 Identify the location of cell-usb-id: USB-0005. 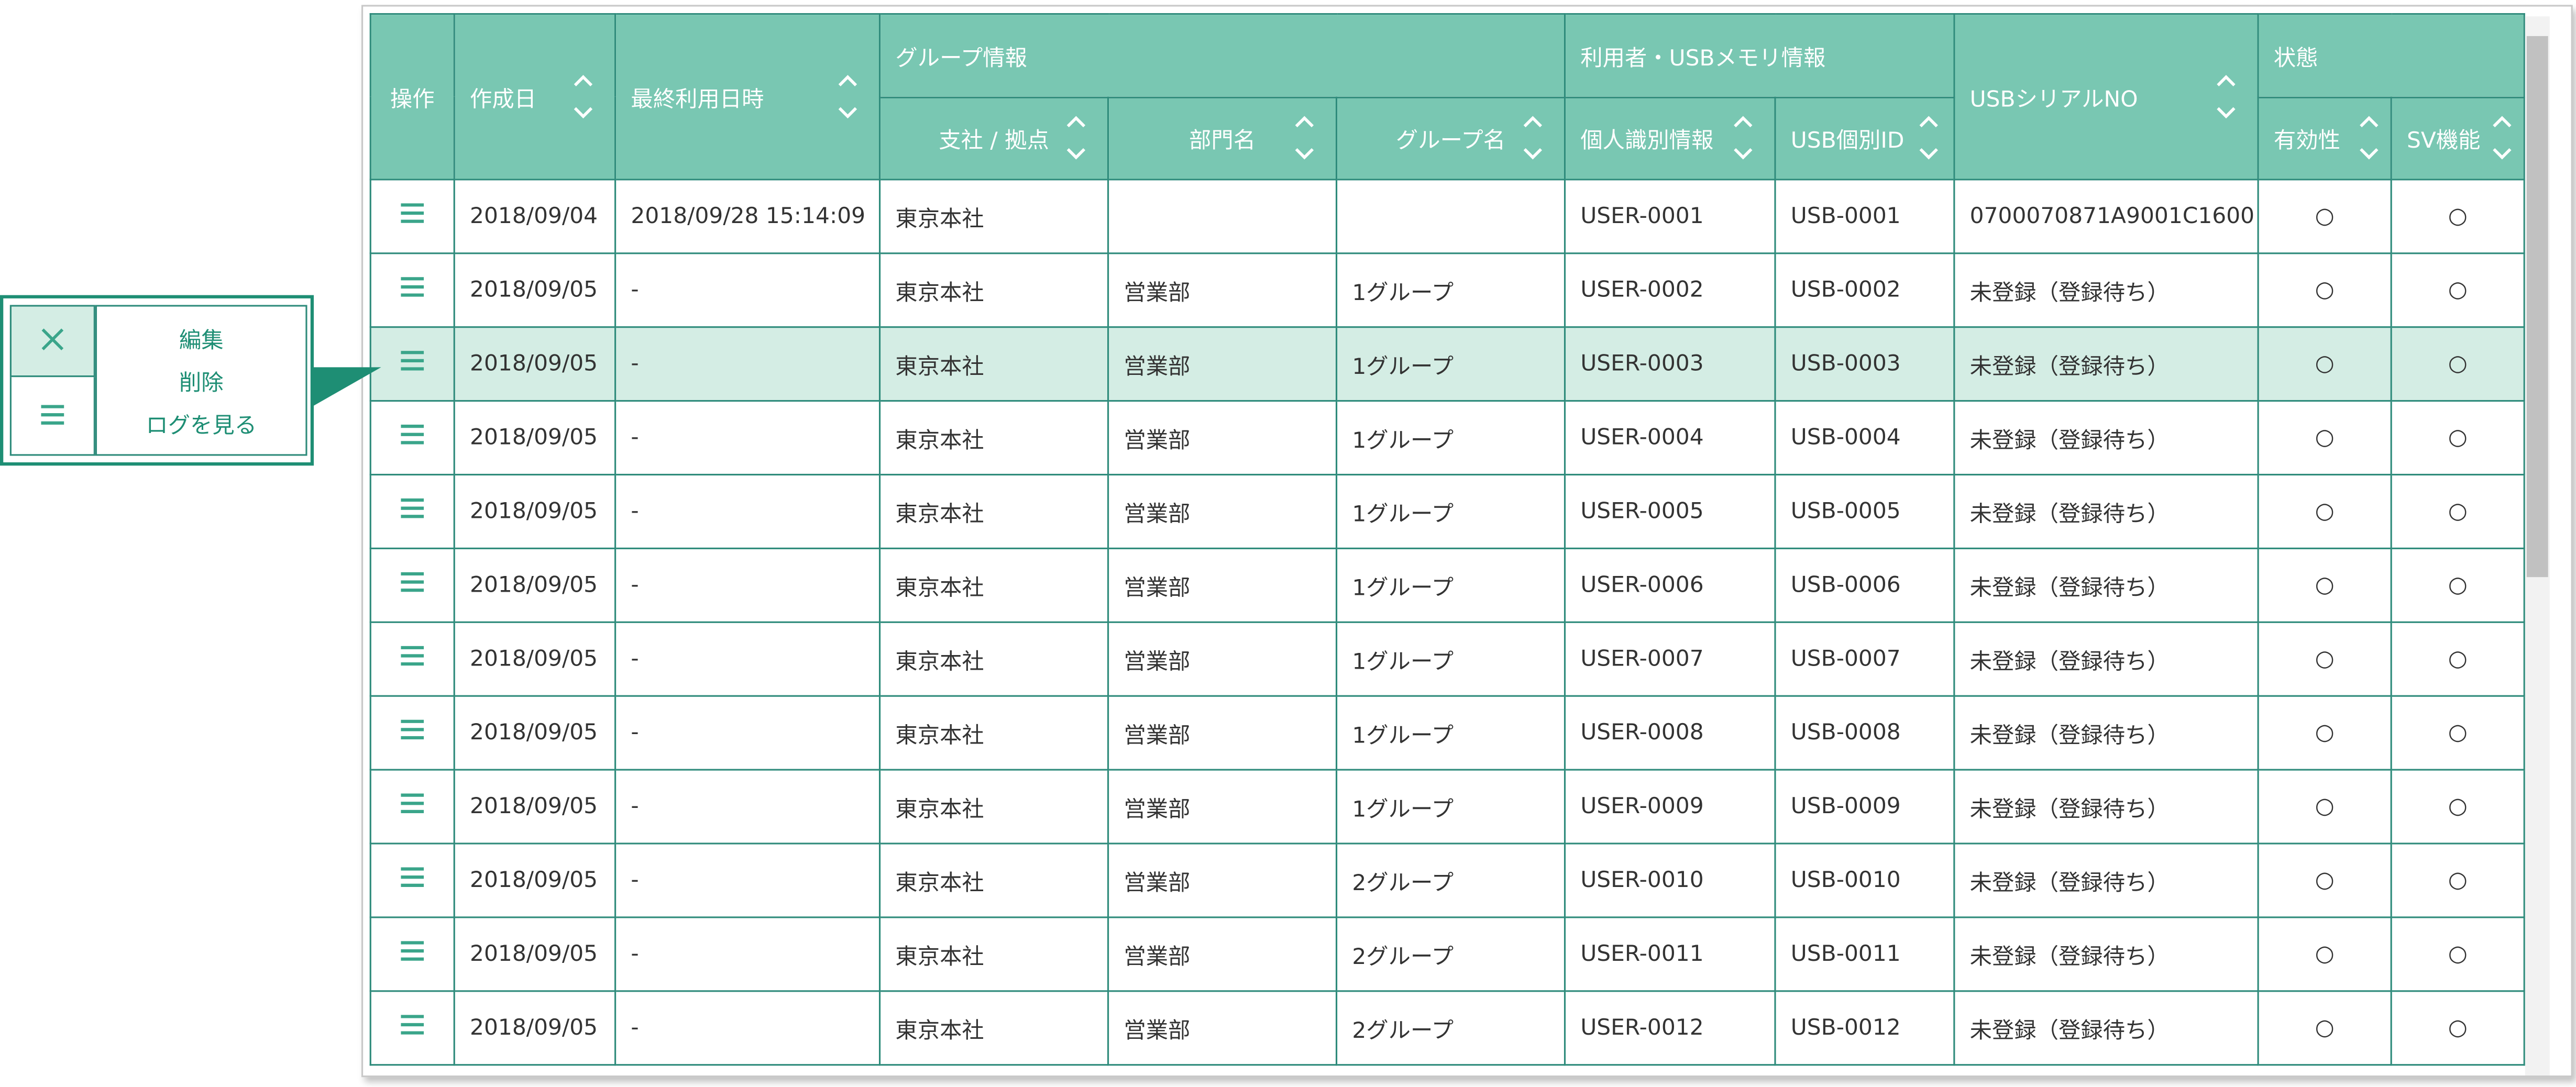
(1864, 511).